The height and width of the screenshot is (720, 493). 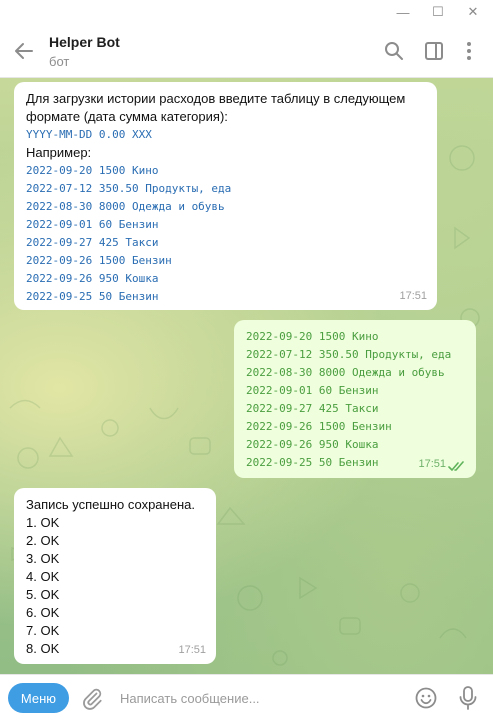 I want to click on microphone-icon, so click(x=468, y=698).